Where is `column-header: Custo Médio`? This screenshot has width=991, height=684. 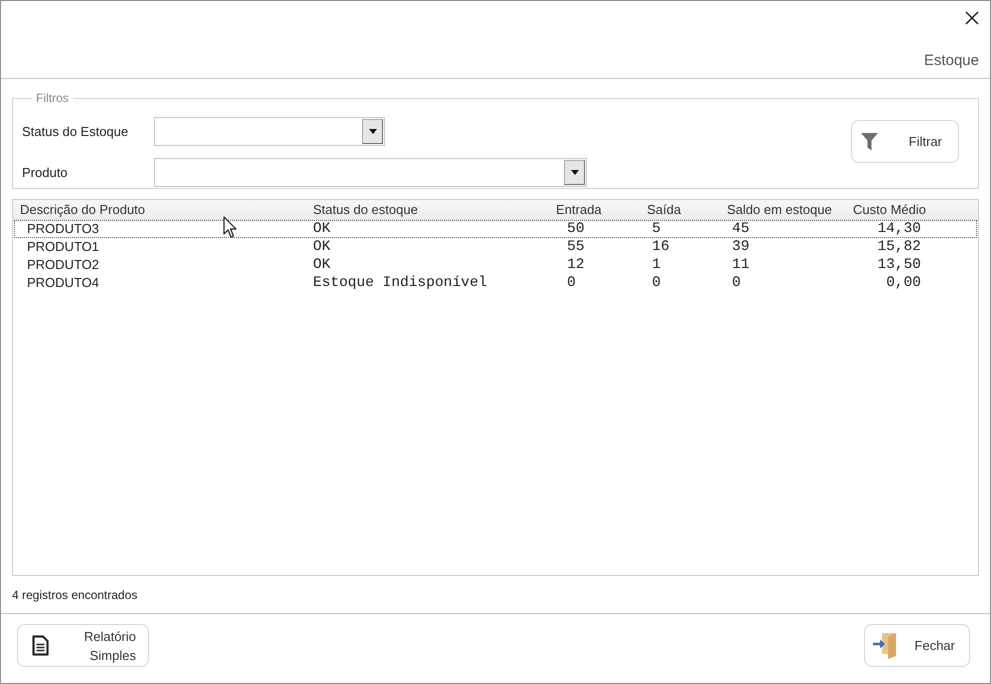
column-header: Custo Médio is located at coordinates (889, 210).